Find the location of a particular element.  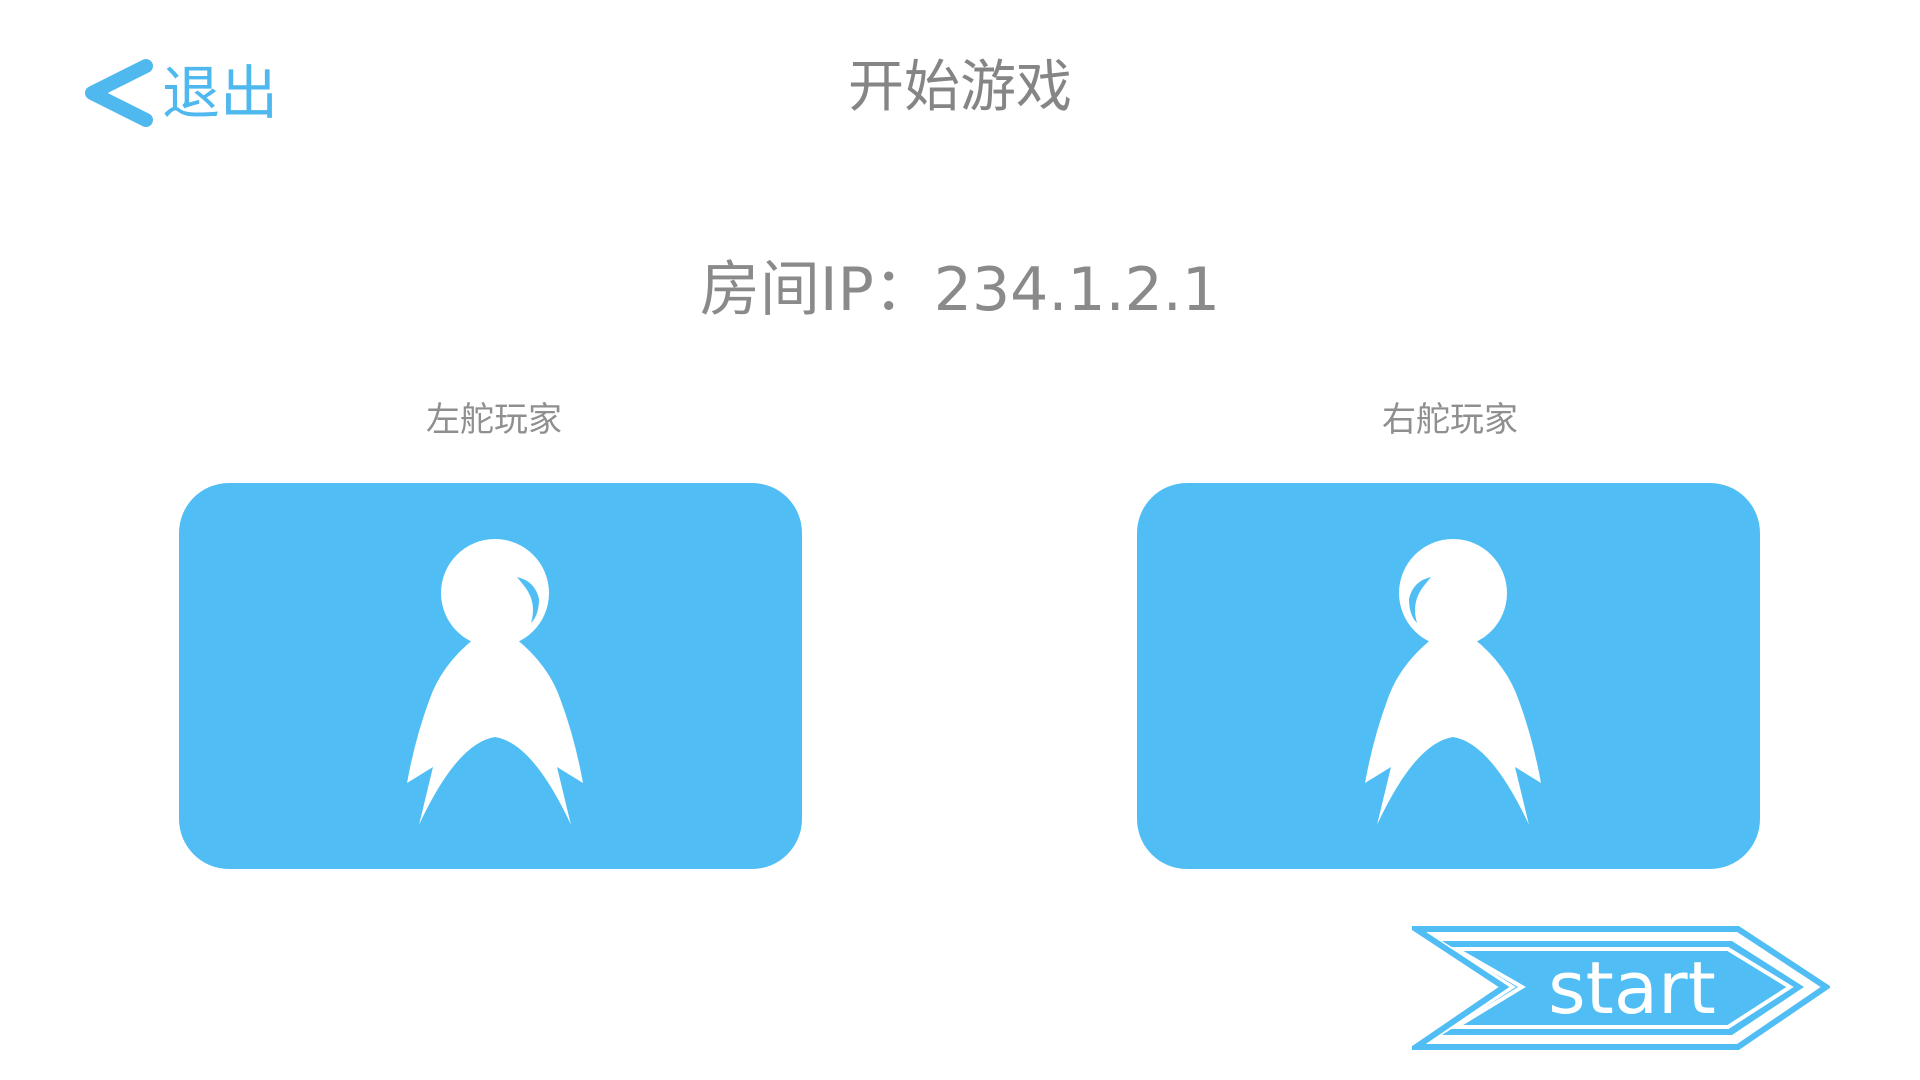

start-label: start is located at coordinates (1632, 988).